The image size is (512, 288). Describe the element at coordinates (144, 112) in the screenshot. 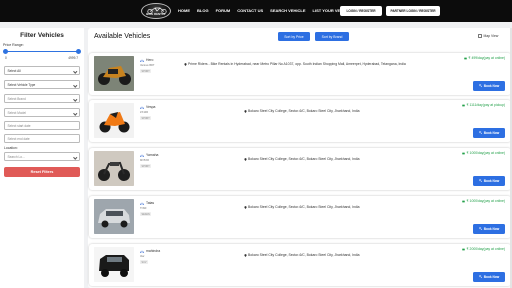

I see `vehicle-model: ZX10R` at that location.